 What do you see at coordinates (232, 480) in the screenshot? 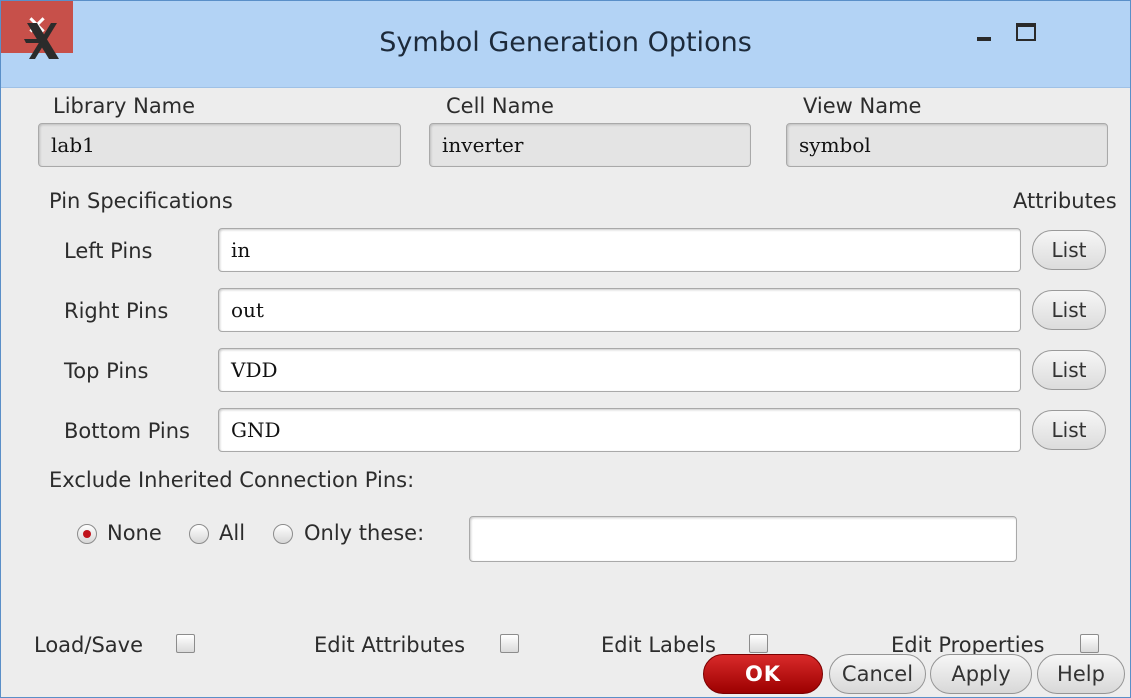
I see `exclude-inherited-label: Exclude Inherited Connection Pins:` at bounding box center [232, 480].